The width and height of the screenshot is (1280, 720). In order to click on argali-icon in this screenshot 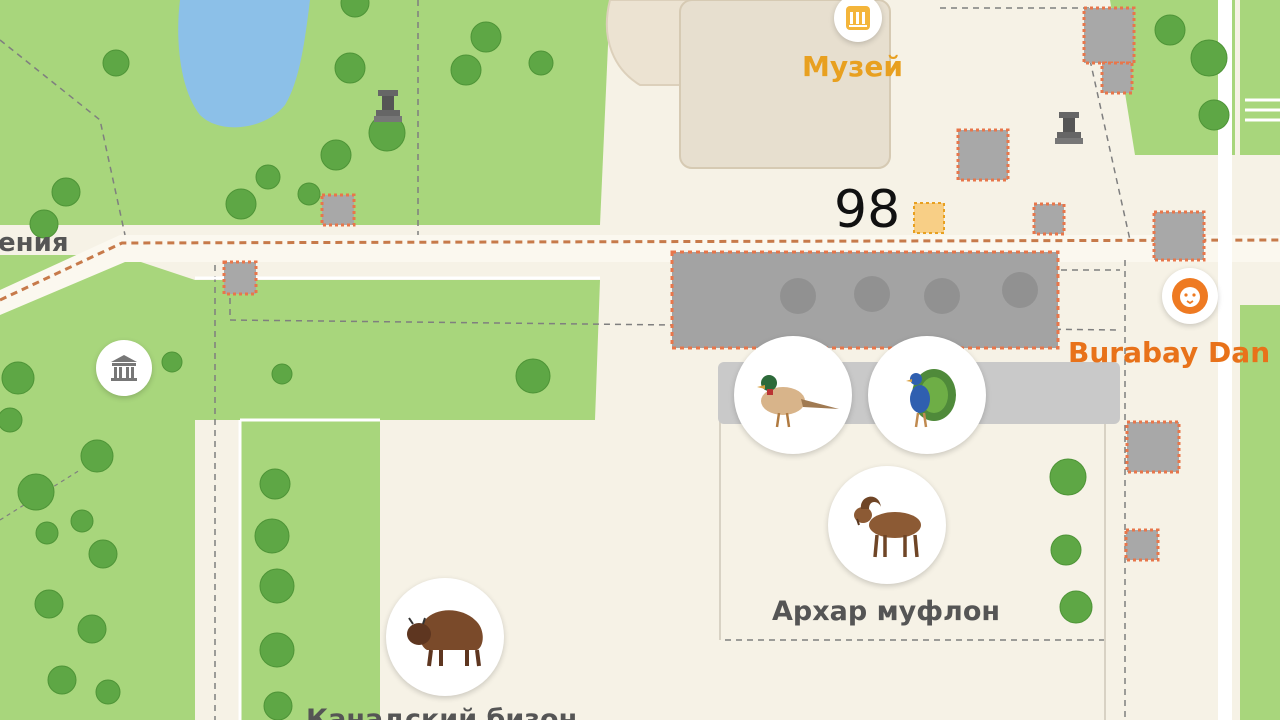, I will do `click(887, 525)`.